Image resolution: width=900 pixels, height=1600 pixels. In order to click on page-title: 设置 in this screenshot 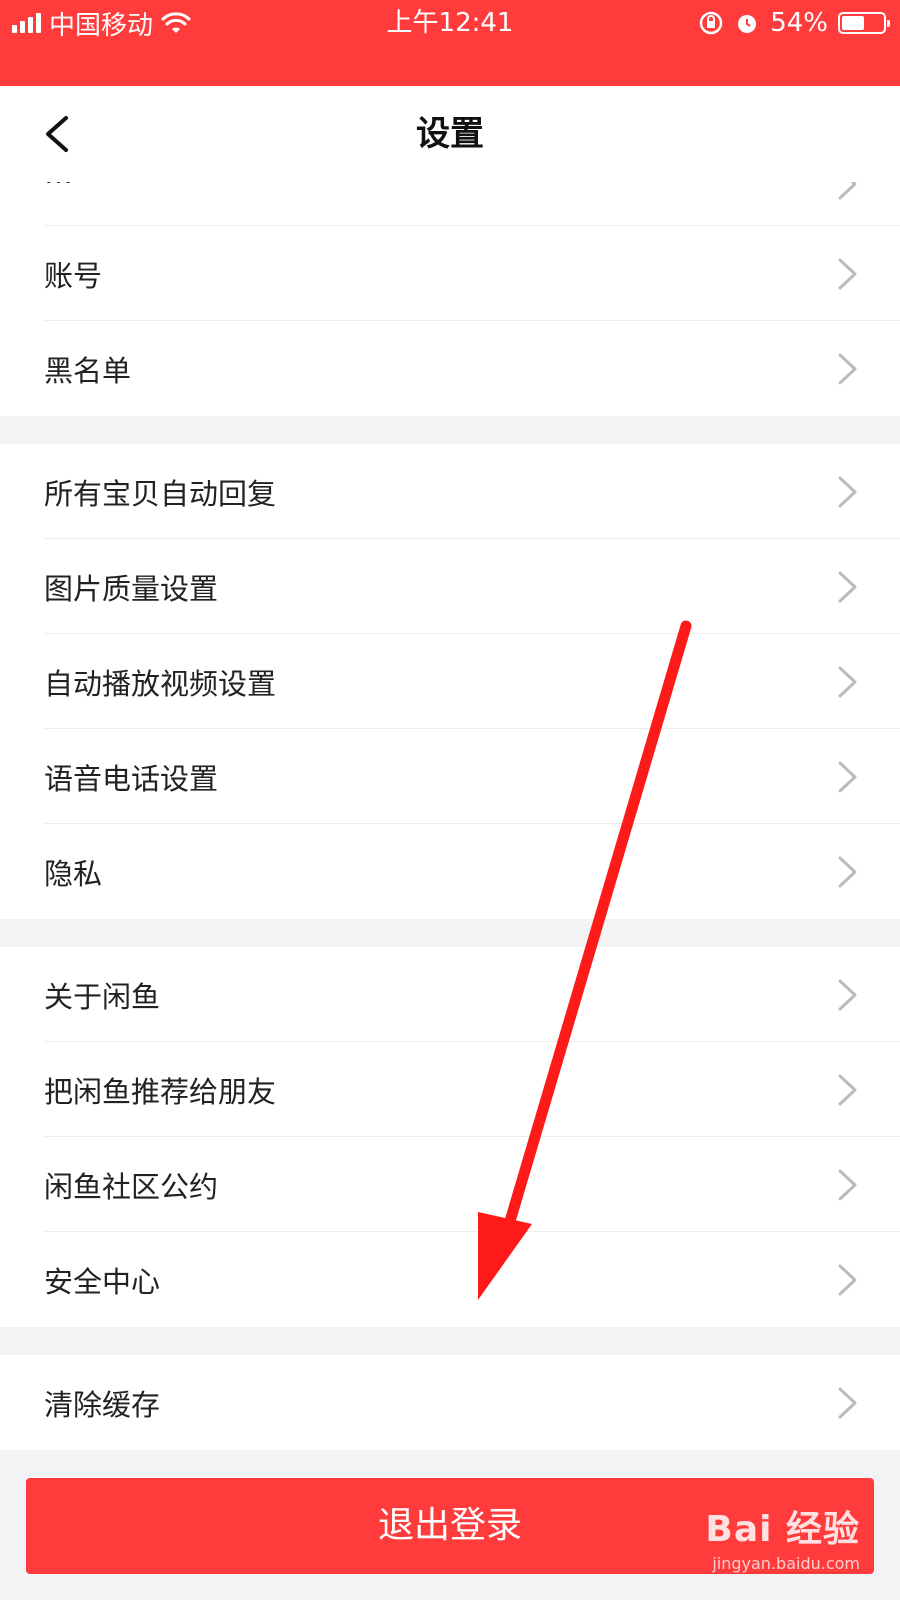, I will do `click(450, 134)`.